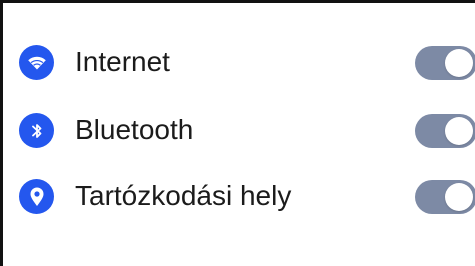 The width and height of the screenshot is (475, 266). What do you see at coordinates (134, 129) in the screenshot?
I see `setting-label-bluetooth: Bluetooth` at bounding box center [134, 129].